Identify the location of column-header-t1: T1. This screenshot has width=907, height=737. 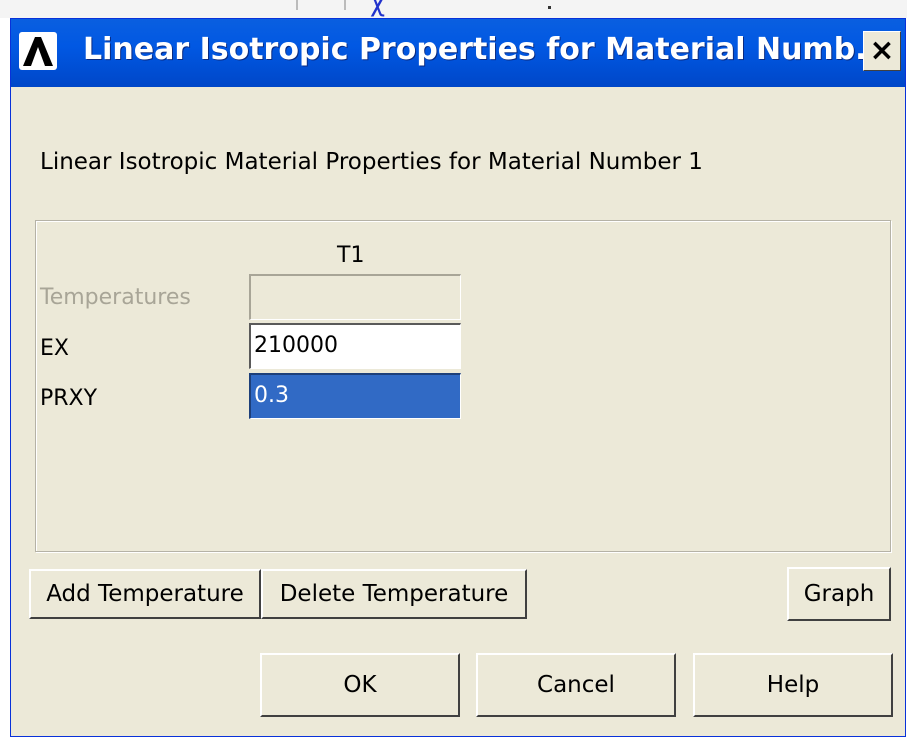
(351, 255).